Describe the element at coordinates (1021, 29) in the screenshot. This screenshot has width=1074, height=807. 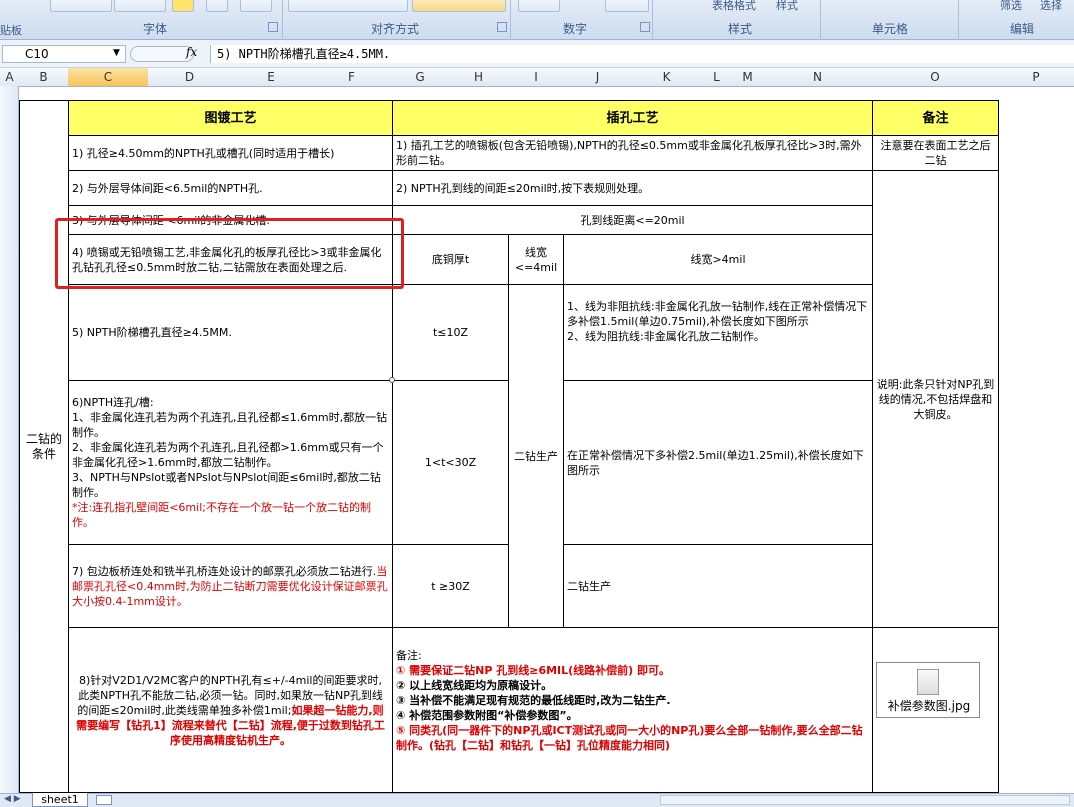
I see `editing-group-label: 编辑` at that location.